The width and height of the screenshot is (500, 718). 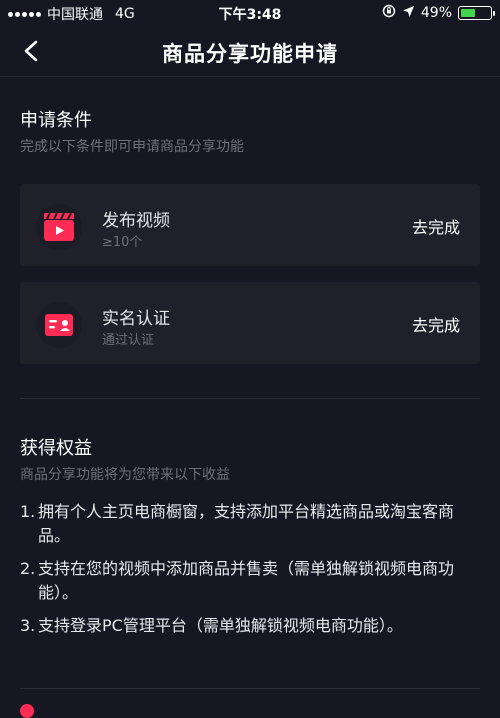 I want to click on card-title: 发布视频, so click(x=136, y=221).